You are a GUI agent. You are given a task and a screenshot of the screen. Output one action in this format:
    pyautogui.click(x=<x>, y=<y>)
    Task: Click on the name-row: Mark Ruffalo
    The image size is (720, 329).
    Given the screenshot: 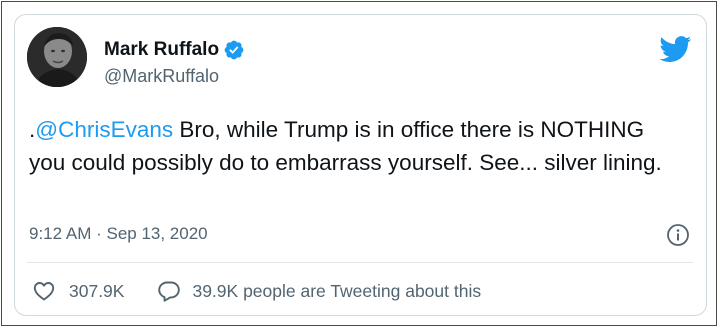 What is the action you would take?
    pyautogui.click(x=174, y=50)
    